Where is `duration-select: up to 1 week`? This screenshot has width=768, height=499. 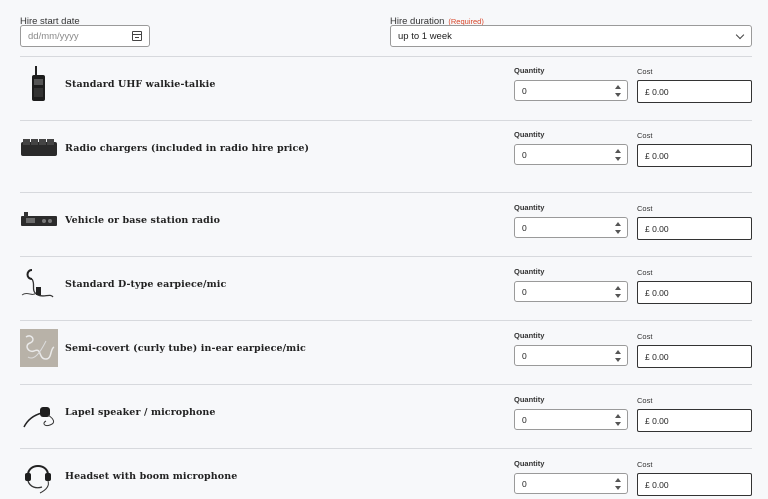
duration-select: up to 1 week is located at coordinates (571, 36).